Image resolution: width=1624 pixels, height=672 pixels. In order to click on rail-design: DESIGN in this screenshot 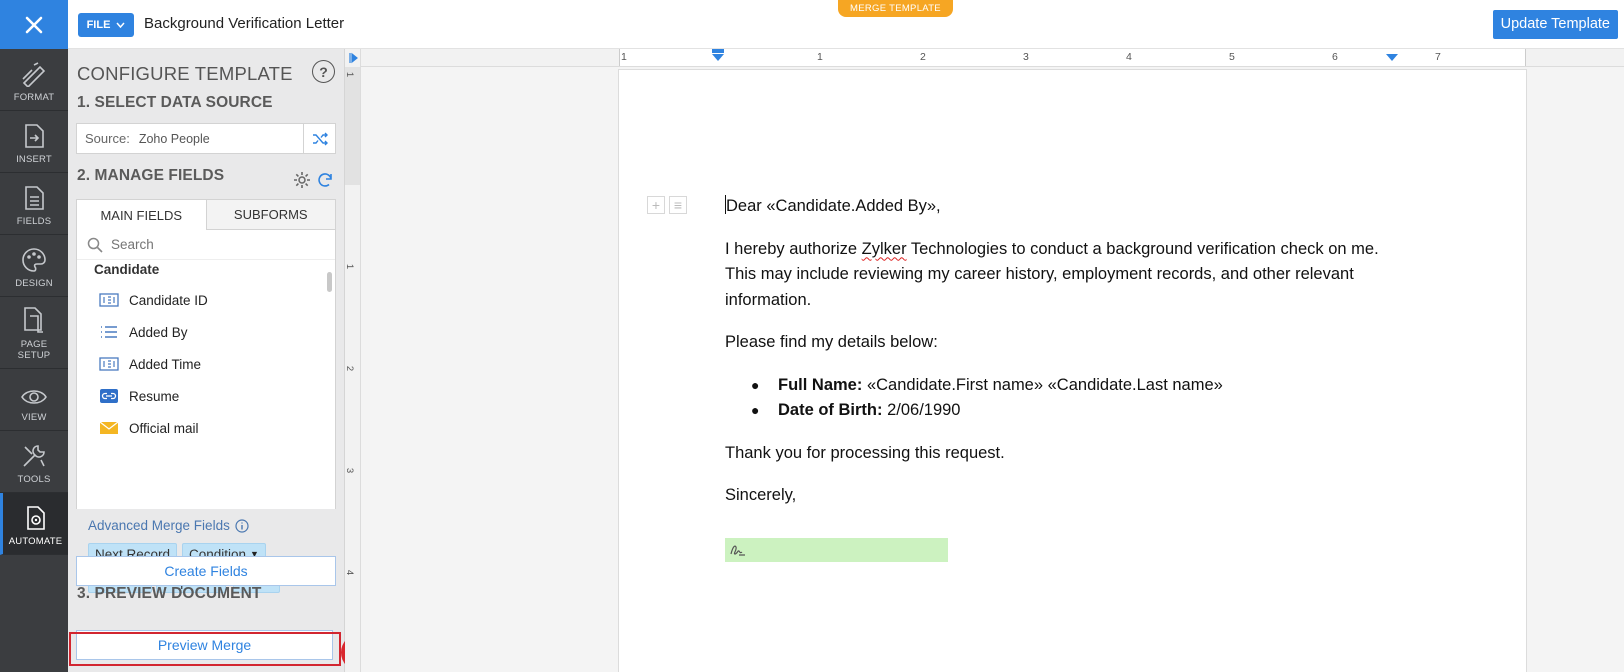, I will do `click(34, 266)`.